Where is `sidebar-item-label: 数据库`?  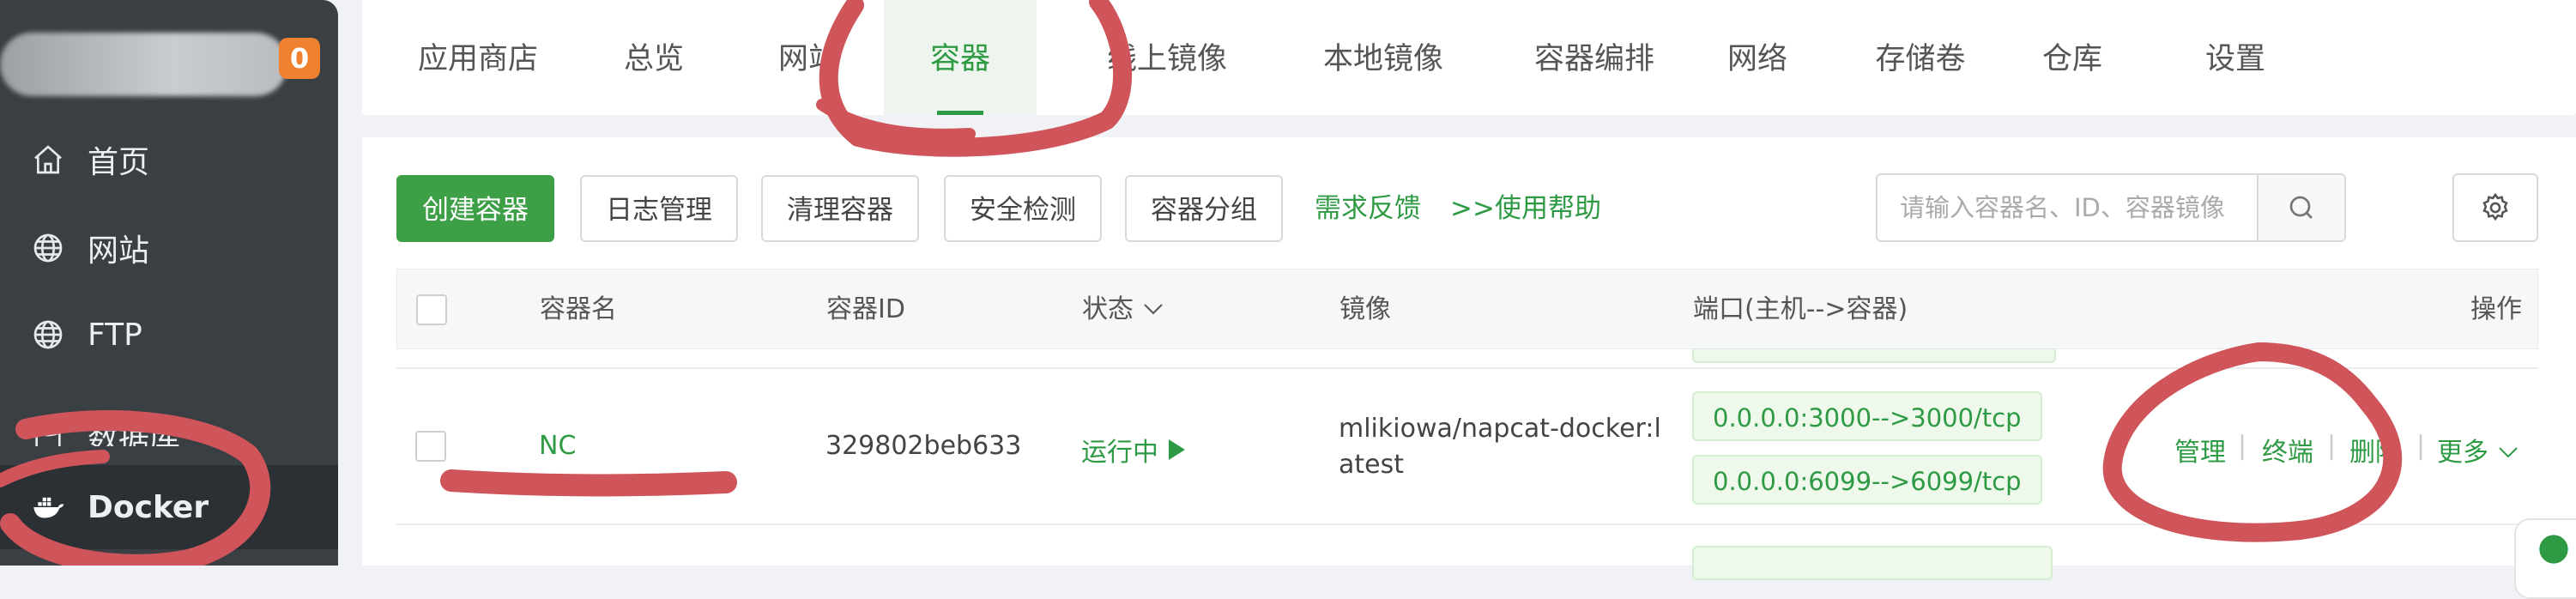
sidebar-item-label: 数据库 is located at coordinates (134, 433).